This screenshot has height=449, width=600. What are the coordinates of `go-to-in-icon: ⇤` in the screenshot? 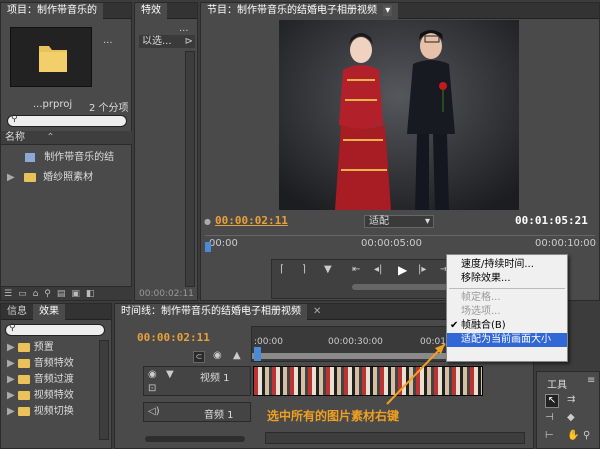 It's located at (356, 269).